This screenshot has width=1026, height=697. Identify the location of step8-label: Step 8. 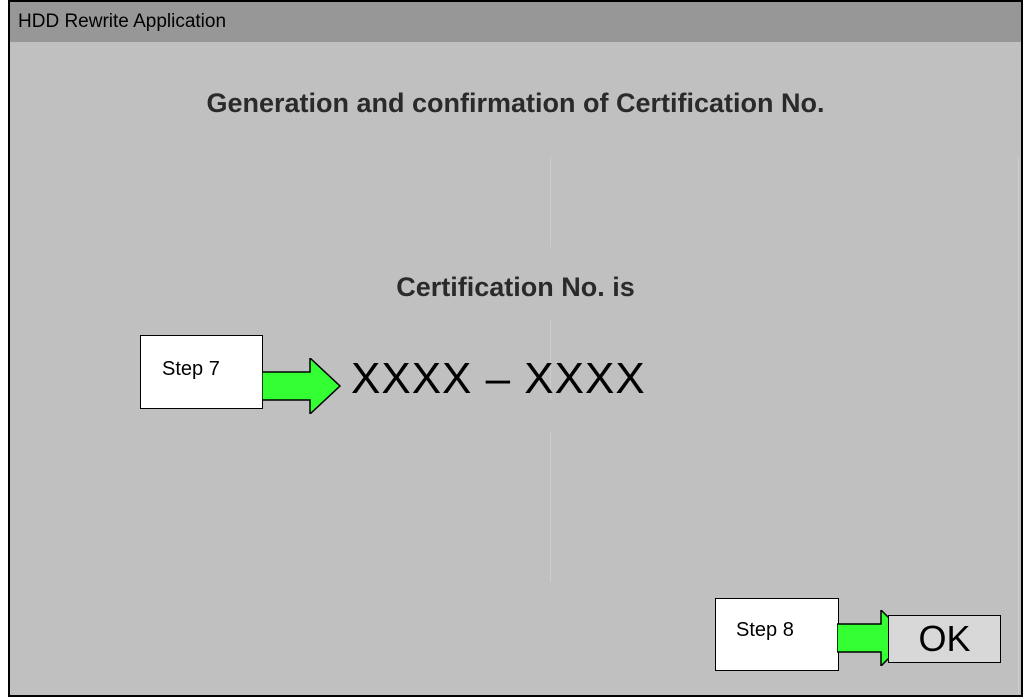
(765, 630).